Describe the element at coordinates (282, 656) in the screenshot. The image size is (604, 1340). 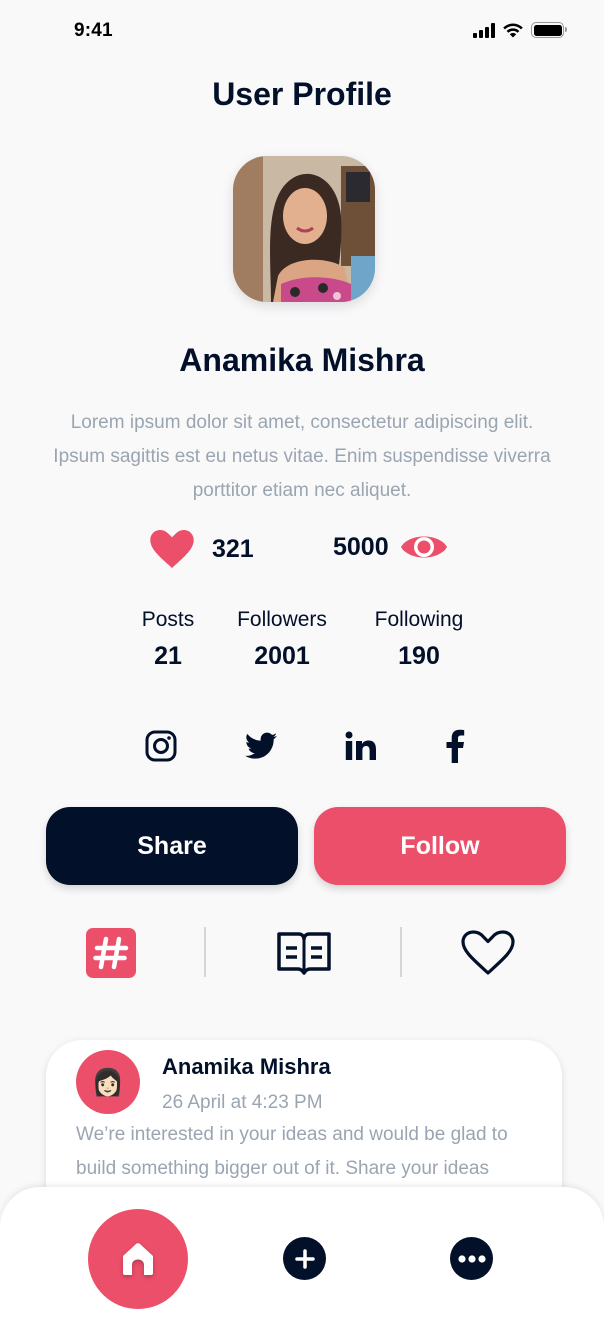
I see `count-value: 2001` at that location.